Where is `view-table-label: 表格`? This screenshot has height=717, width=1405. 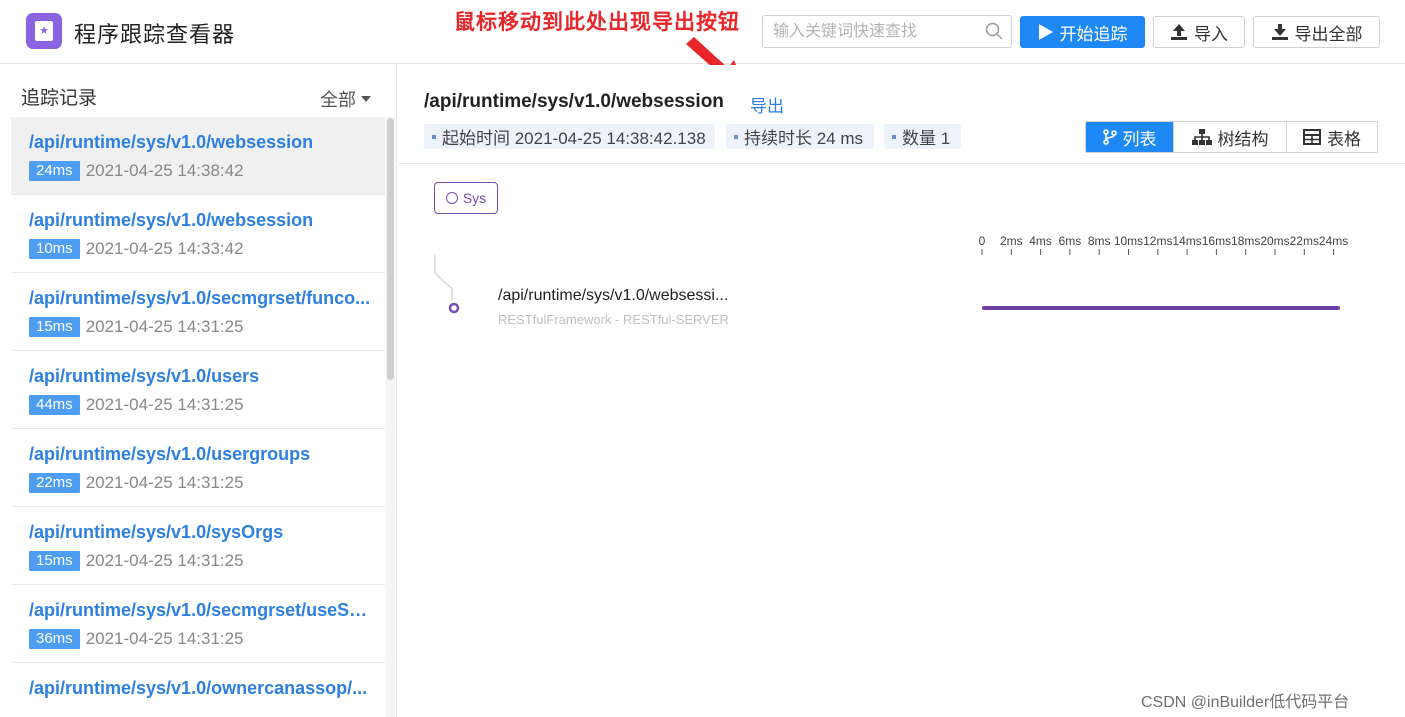
view-table-label: 表格 is located at coordinates (1344, 139).